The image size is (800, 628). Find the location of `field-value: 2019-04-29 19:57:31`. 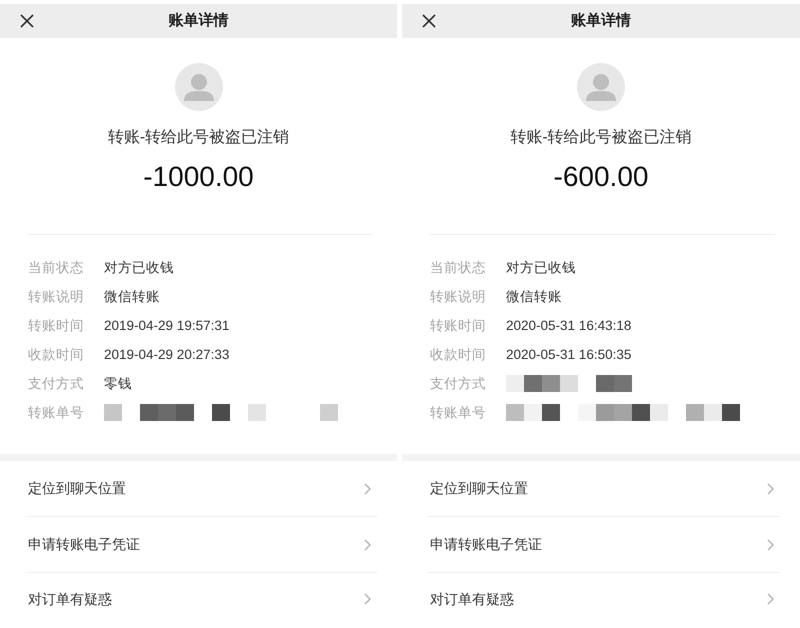

field-value: 2019-04-29 19:57:31 is located at coordinates (167, 325).